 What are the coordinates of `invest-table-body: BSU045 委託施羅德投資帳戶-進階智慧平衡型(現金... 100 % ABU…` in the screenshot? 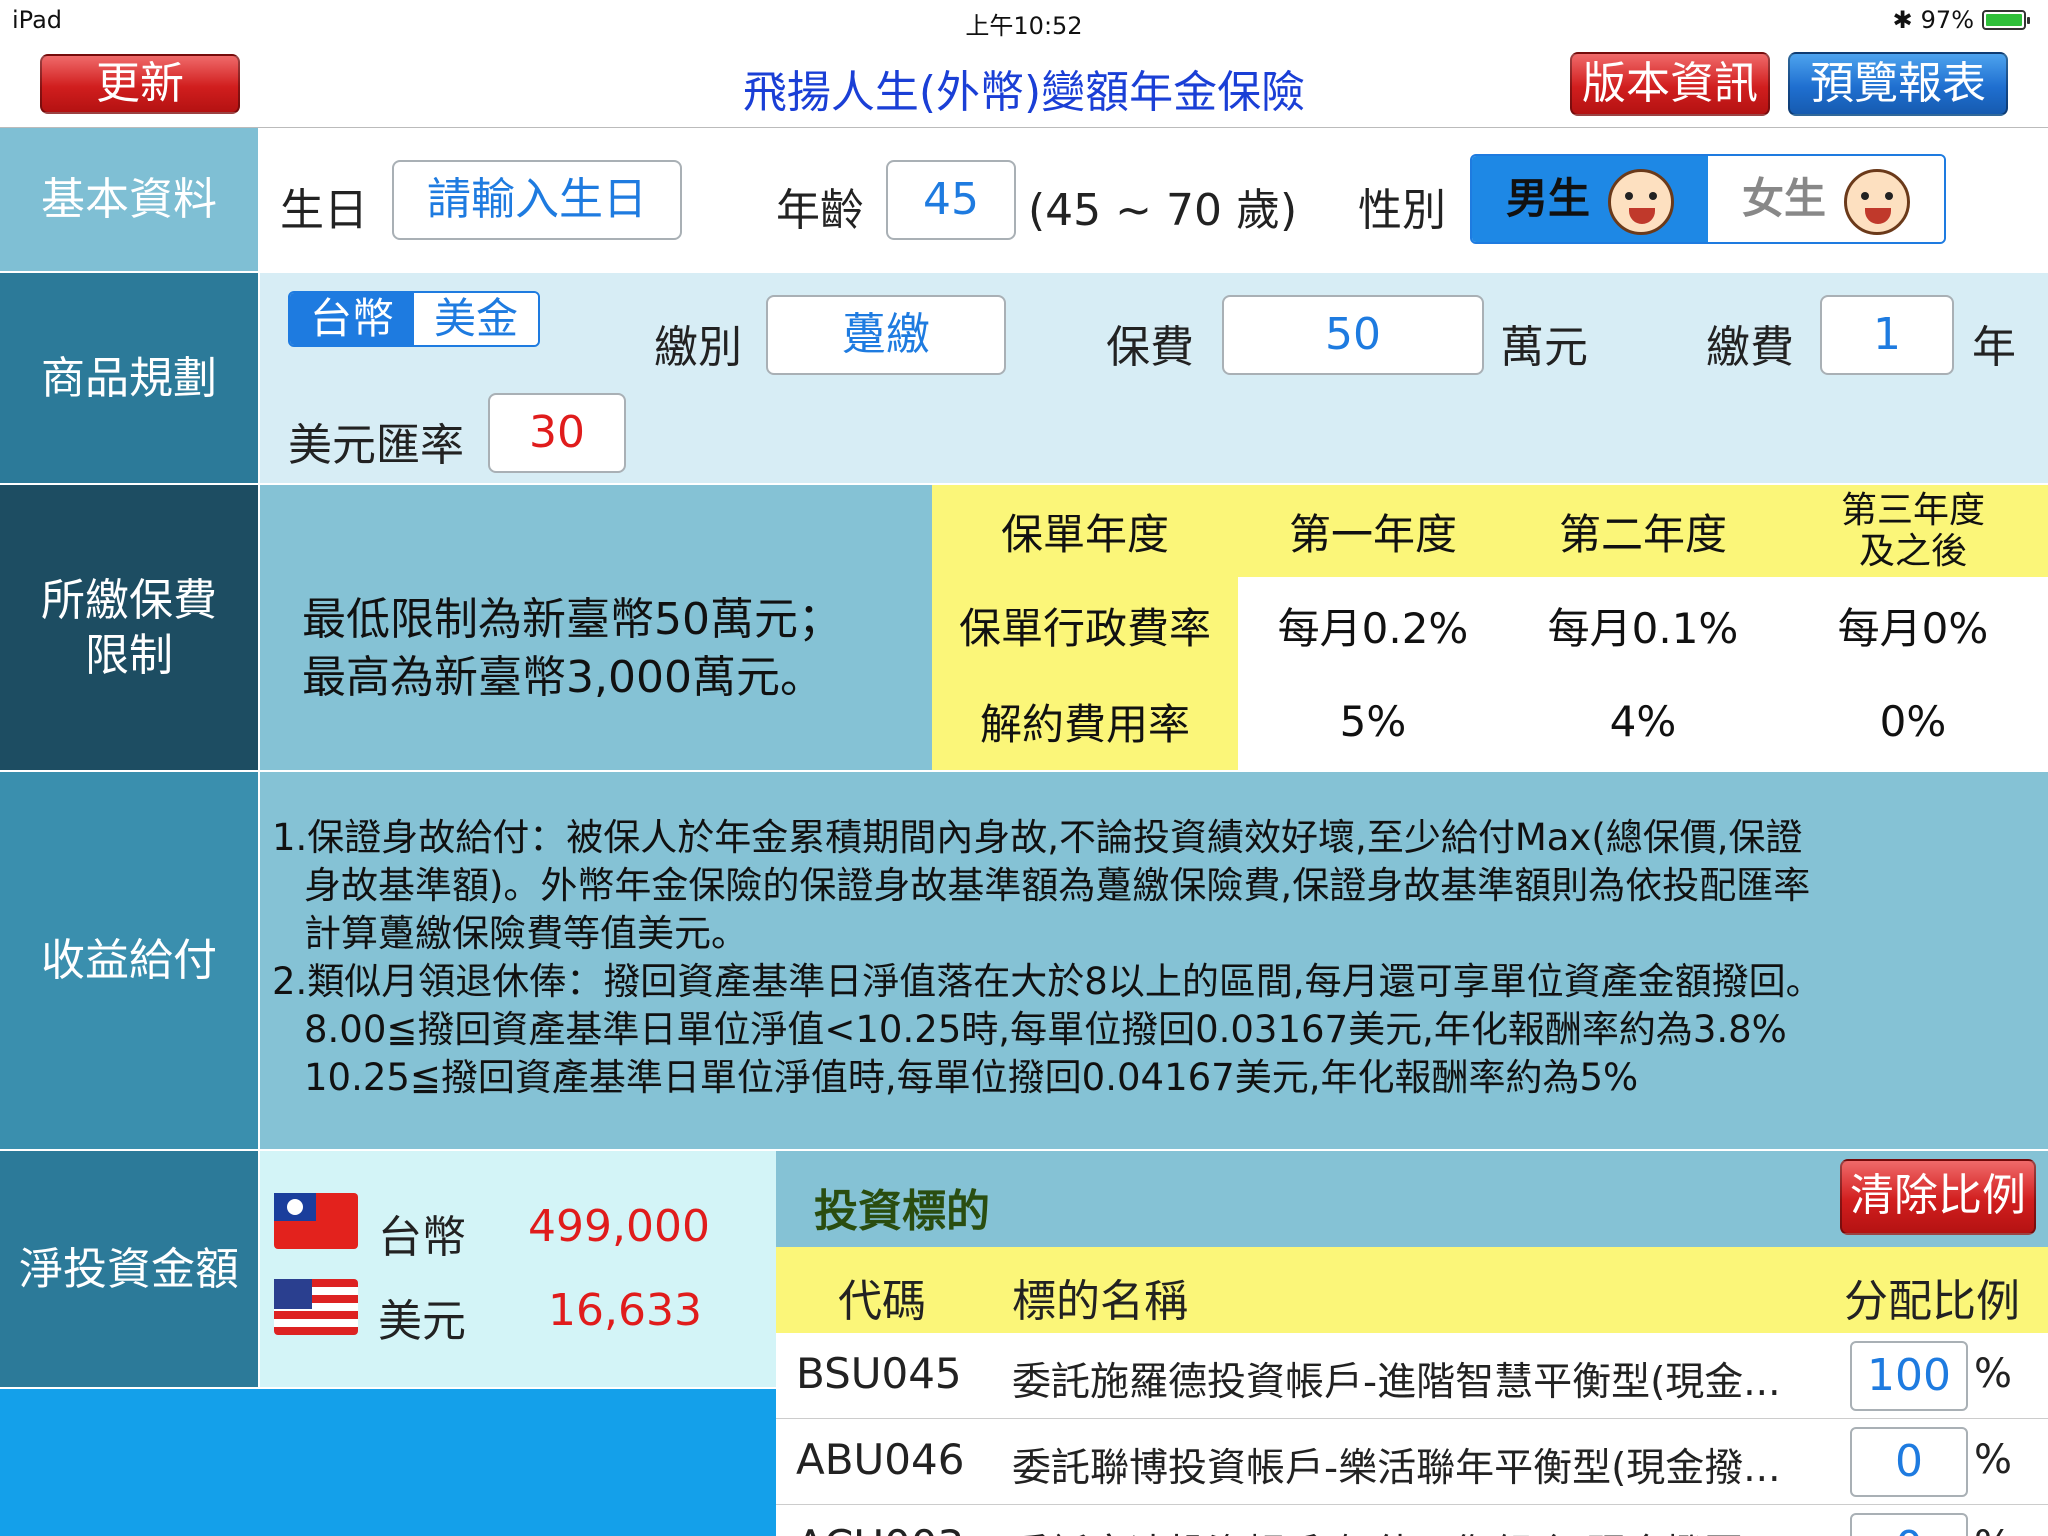 It's located at (1412, 1434).